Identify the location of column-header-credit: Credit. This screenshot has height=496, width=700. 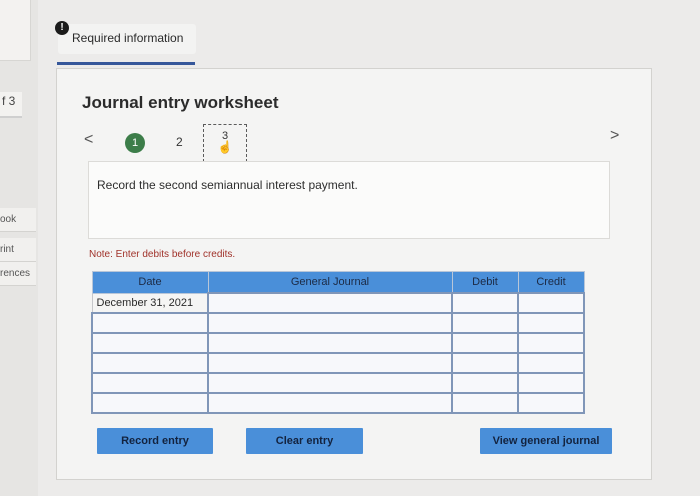
(551, 282).